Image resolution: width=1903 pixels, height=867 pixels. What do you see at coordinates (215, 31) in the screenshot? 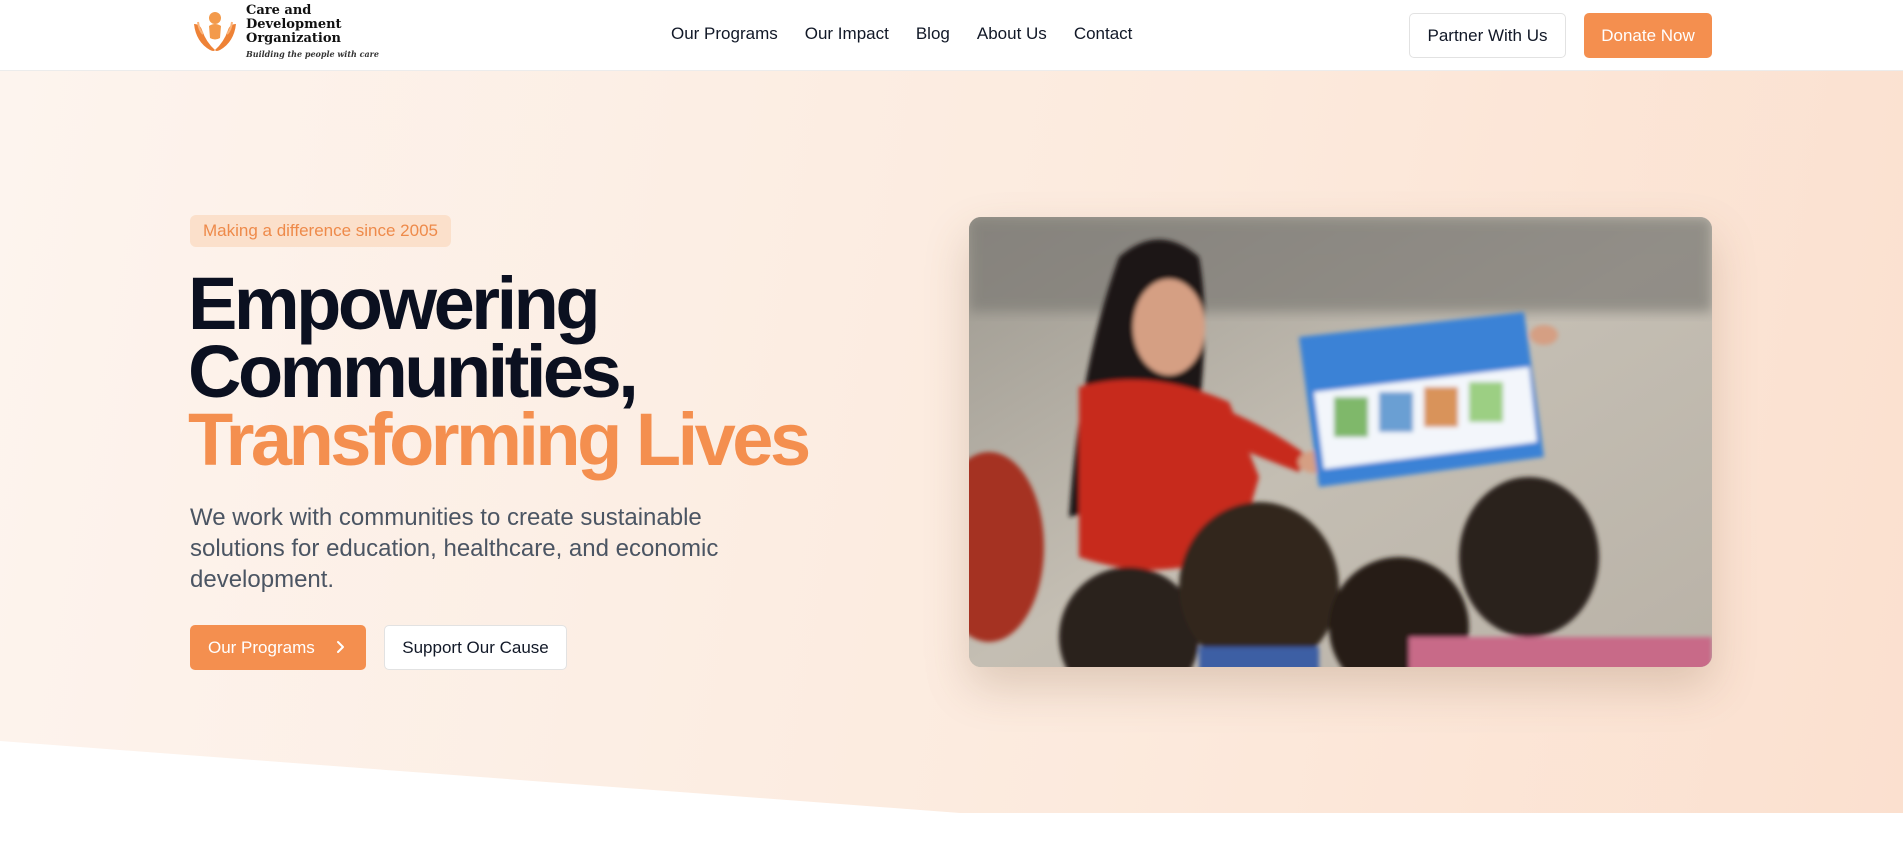
I see `hands-holding-person-icon` at bounding box center [215, 31].